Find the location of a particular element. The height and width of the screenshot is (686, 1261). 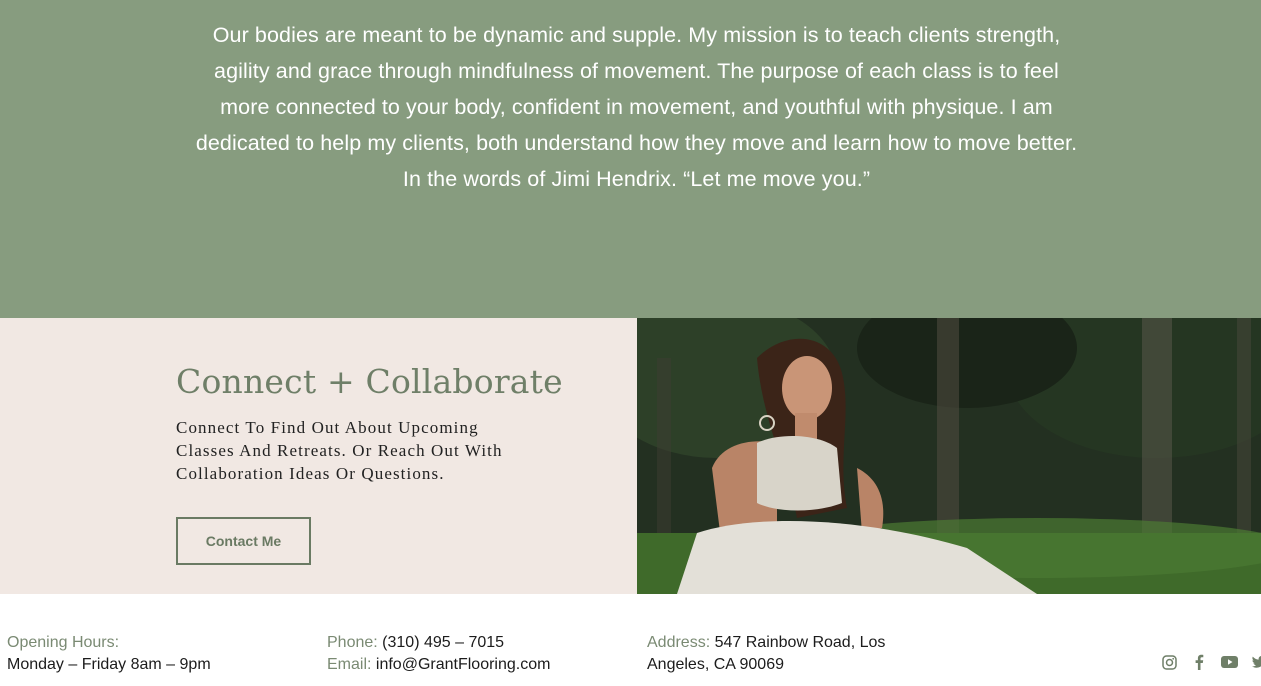

email-line: Email: info@GrantFlooring.com is located at coordinates (438, 665).